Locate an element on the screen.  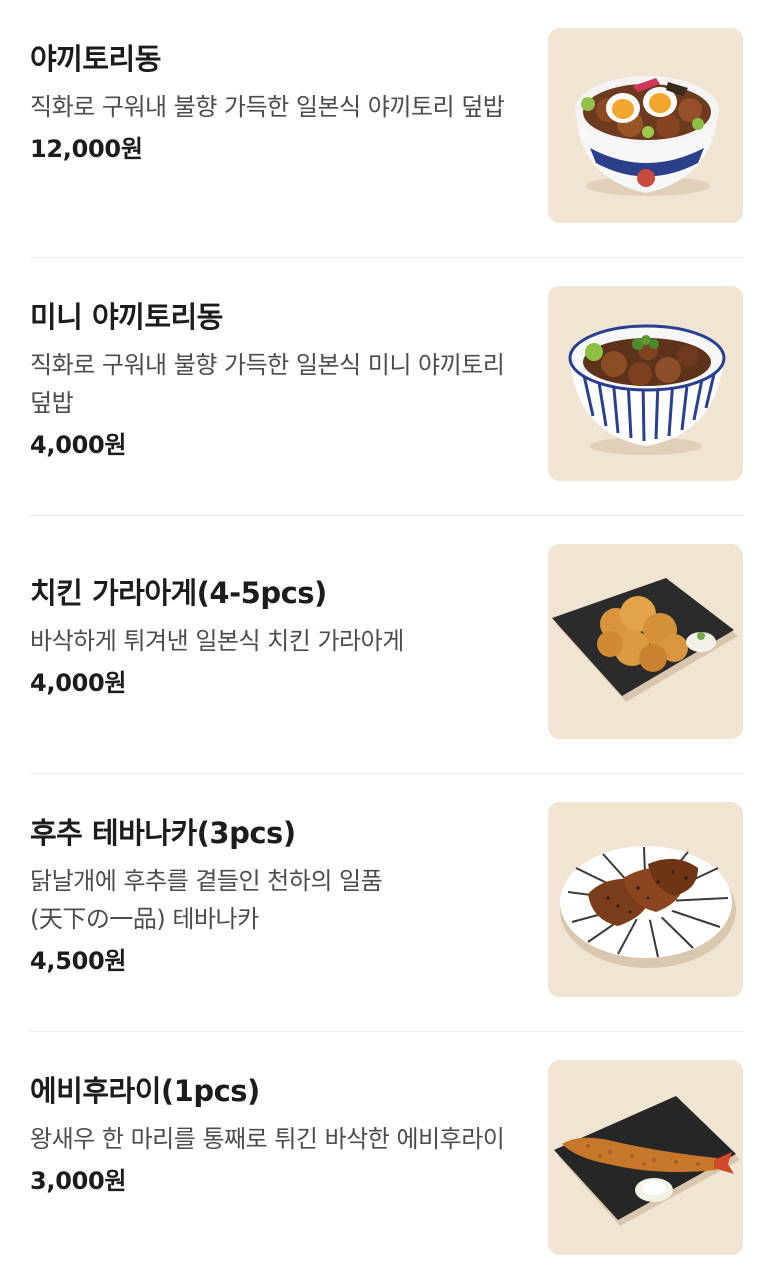
yakitori-don-bowl-illustration is located at coordinates (645, 125).